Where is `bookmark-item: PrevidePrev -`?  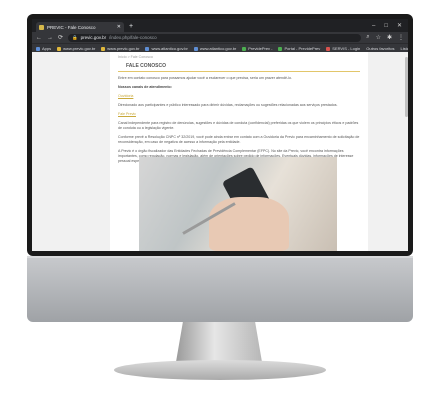
bookmark-item: PrevidePrev - is located at coordinates (257, 48).